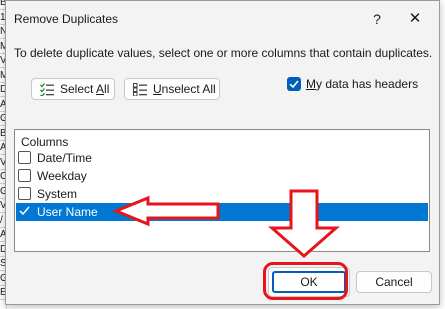  I want to click on unselect-all-button: Unselect All, so click(172, 89).